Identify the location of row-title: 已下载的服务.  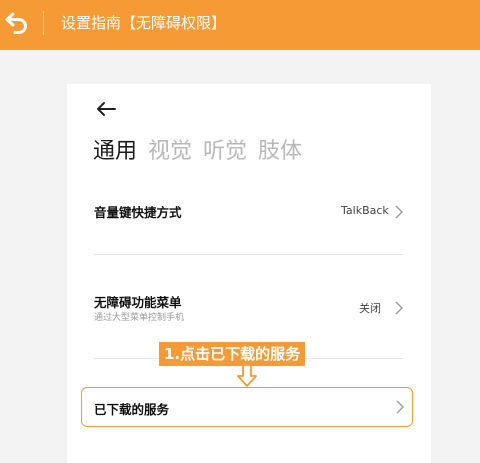
(132, 409).